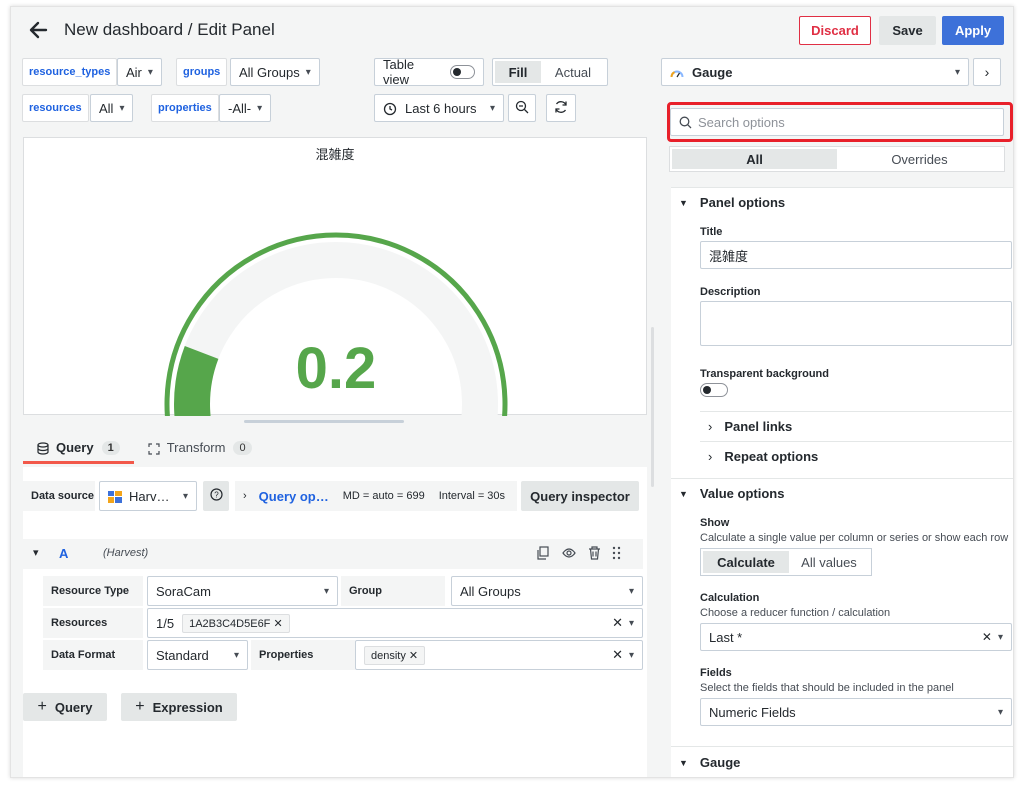 The width and height of the screenshot is (1024, 788). I want to click on zoom-out-icon, so click(522, 108).